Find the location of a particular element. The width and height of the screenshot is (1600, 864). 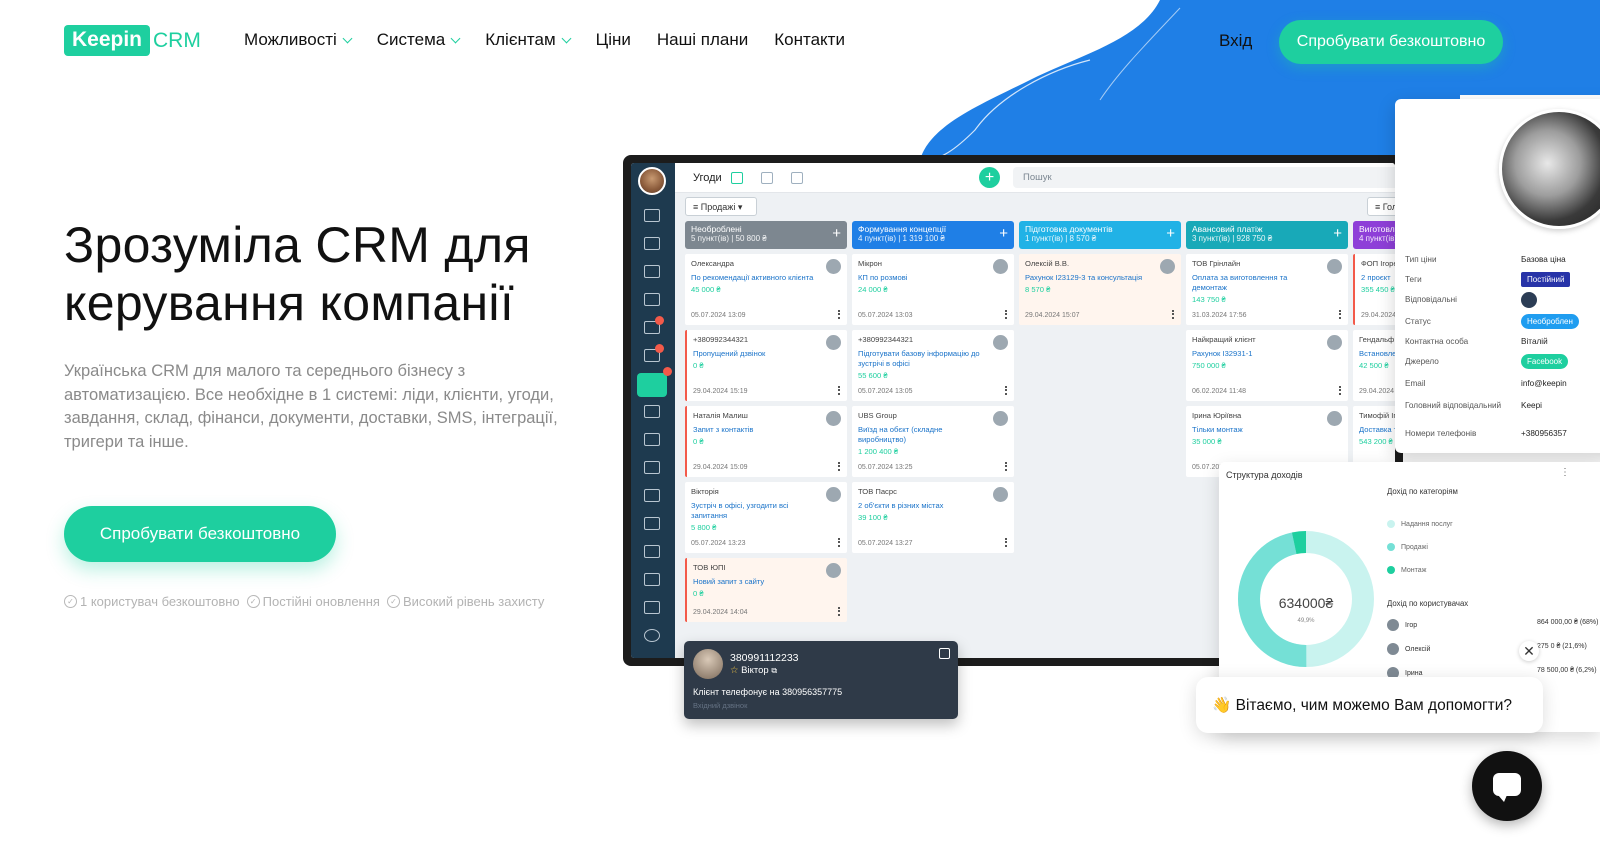

contacts-icon is located at coordinates (652, 243).